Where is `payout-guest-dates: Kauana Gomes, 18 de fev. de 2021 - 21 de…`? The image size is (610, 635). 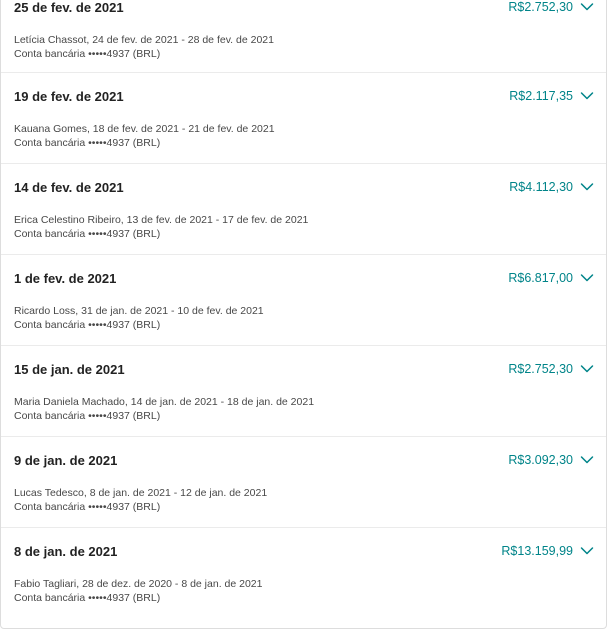
payout-guest-dates: Kauana Gomes, 18 de fev. de 2021 - 21 de… is located at coordinates (144, 129).